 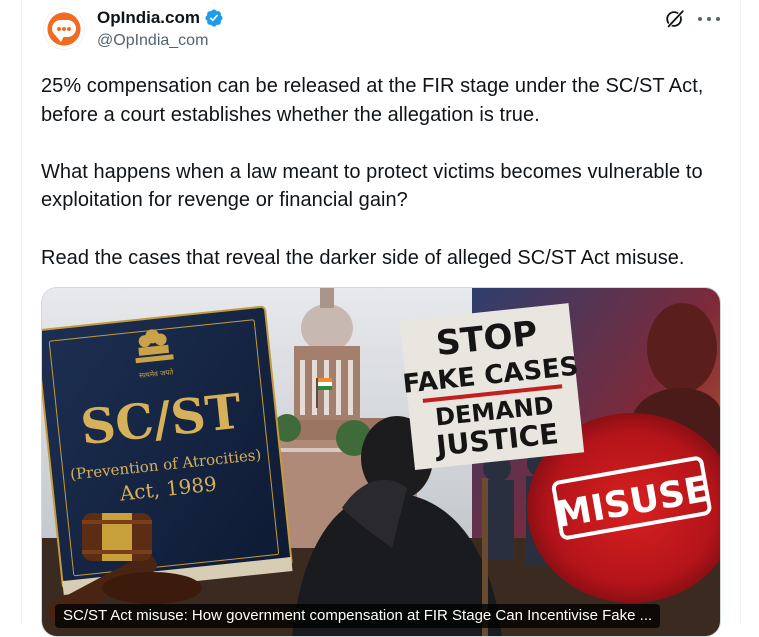 What do you see at coordinates (64, 29) in the screenshot?
I see `opindia-logo-icon` at bounding box center [64, 29].